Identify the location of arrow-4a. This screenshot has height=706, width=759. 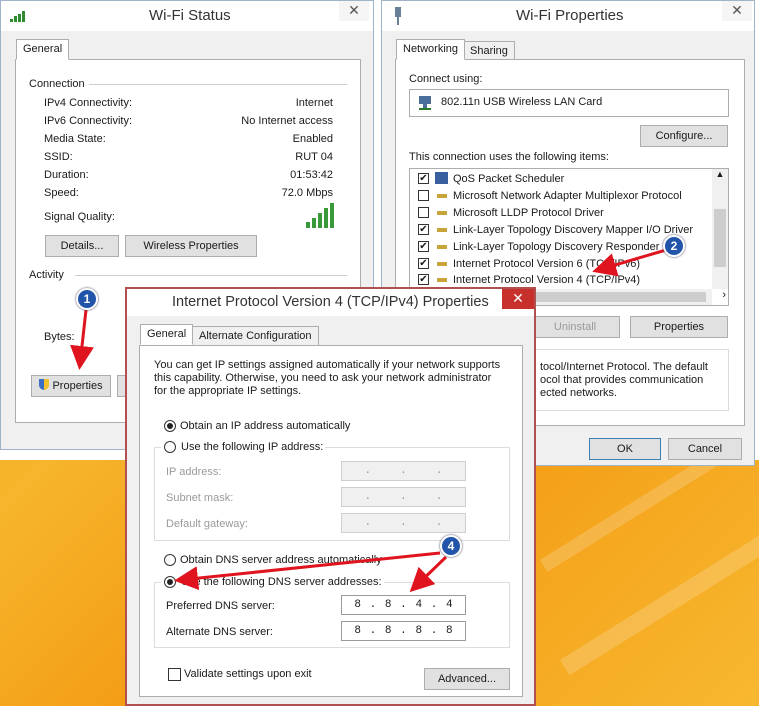
(307, 571).